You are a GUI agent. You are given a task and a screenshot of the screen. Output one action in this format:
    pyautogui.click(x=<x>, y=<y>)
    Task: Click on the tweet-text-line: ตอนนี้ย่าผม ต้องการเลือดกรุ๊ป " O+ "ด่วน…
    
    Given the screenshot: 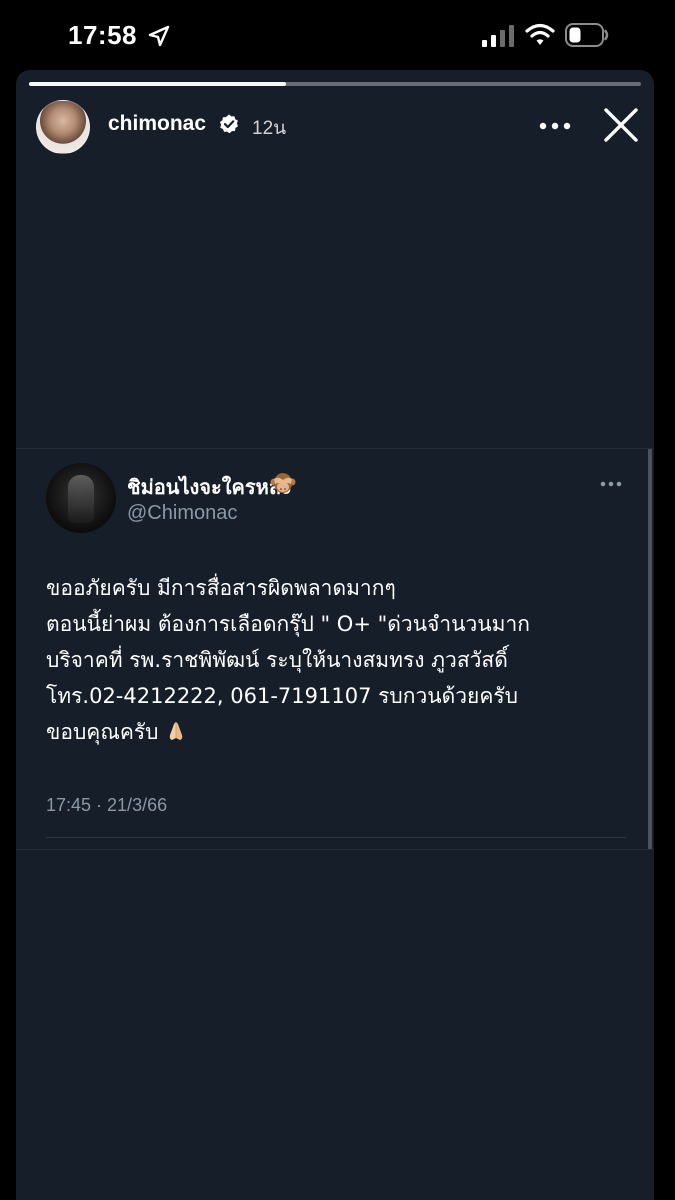 What is the action you would take?
    pyautogui.click(x=288, y=624)
    